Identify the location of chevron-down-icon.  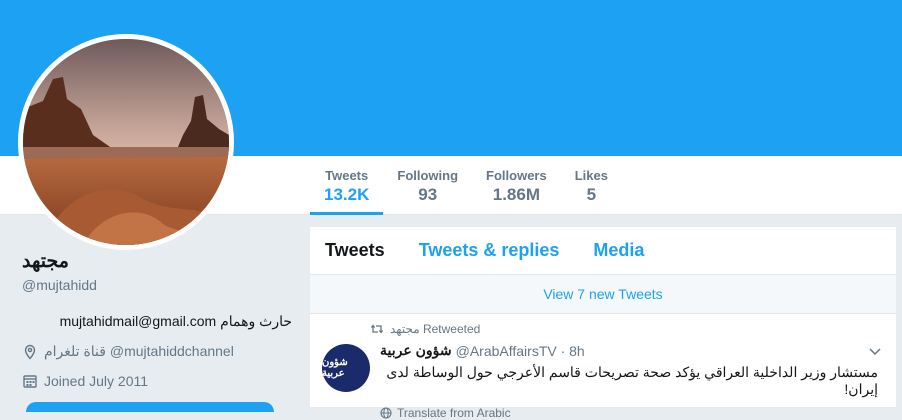
(875, 351).